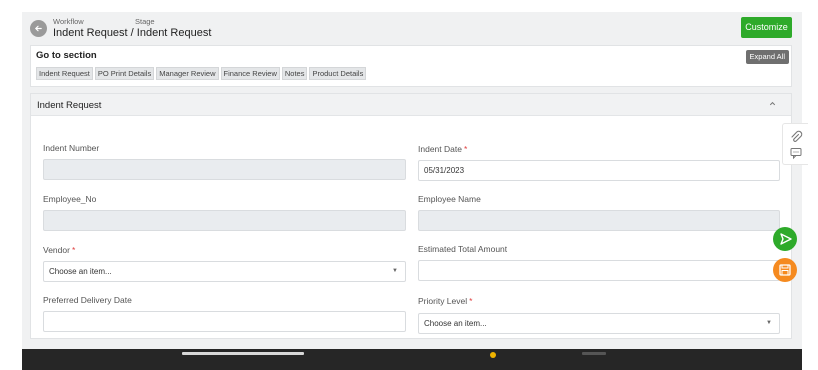 Image resolution: width=818 pixels, height=370 pixels. What do you see at coordinates (599, 323) in the screenshot?
I see `priority-level-select: Choose an item... ▼` at bounding box center [599, 323].